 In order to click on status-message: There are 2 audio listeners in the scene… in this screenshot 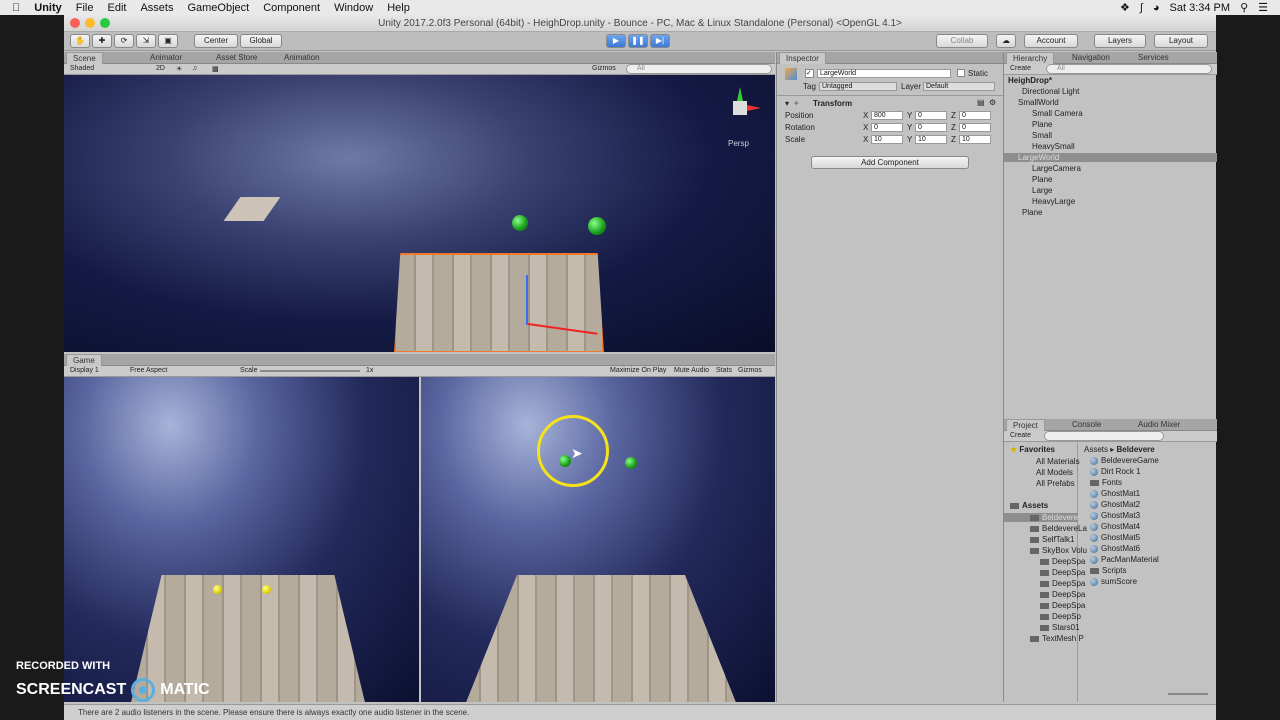, I will do `click(273, 712)`.